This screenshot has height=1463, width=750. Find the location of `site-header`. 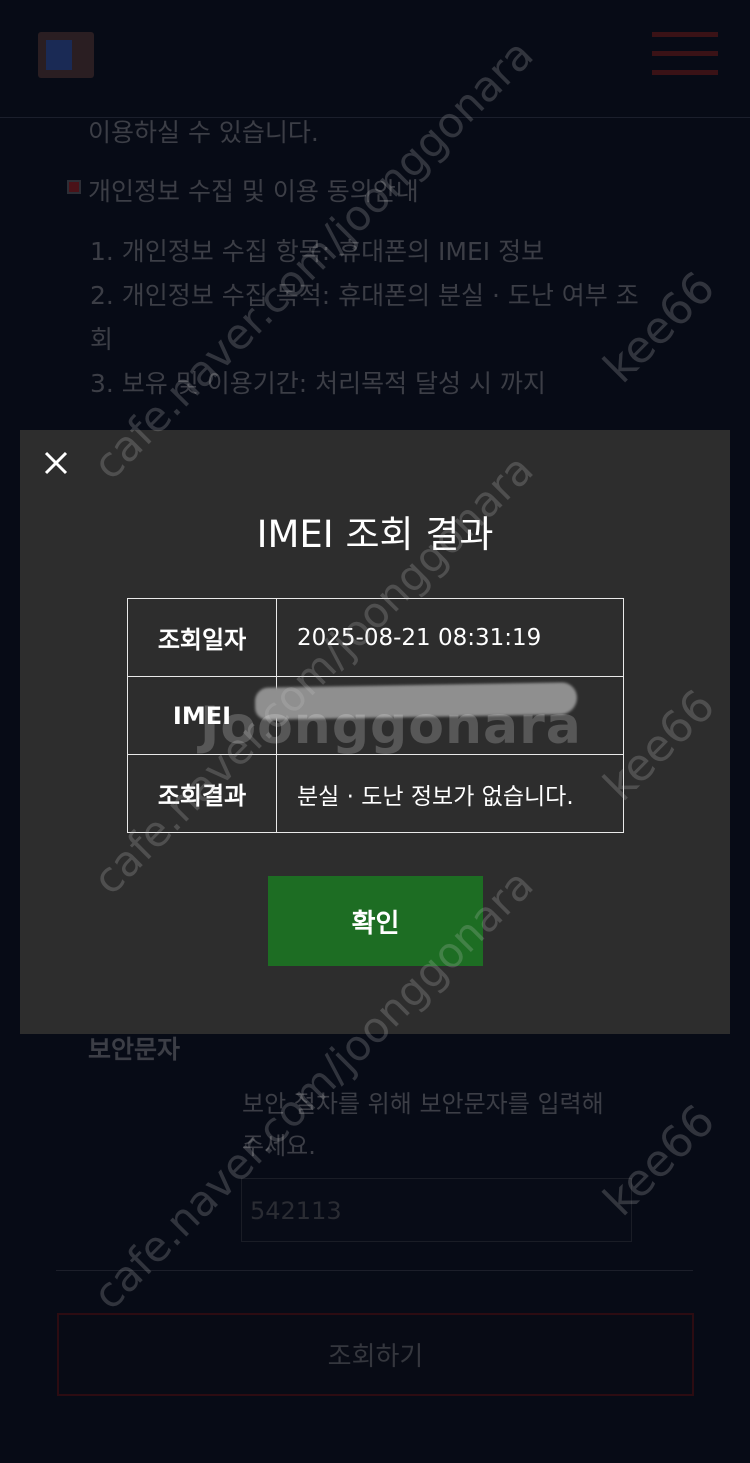

site-header is located at coordinates (375, 59).